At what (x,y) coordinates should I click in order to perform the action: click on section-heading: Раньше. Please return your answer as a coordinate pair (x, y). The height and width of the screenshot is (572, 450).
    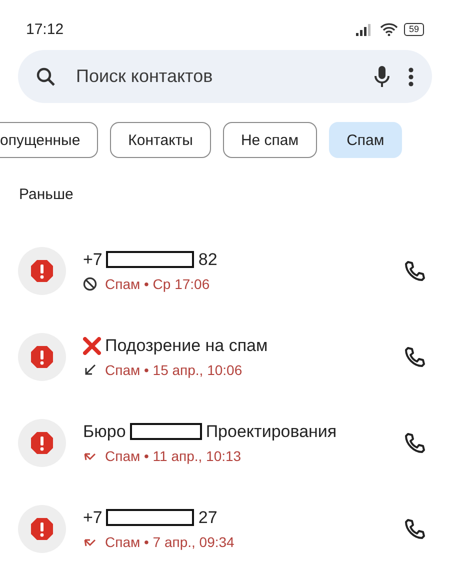
    Looking at the image, I should click on (46, 194).